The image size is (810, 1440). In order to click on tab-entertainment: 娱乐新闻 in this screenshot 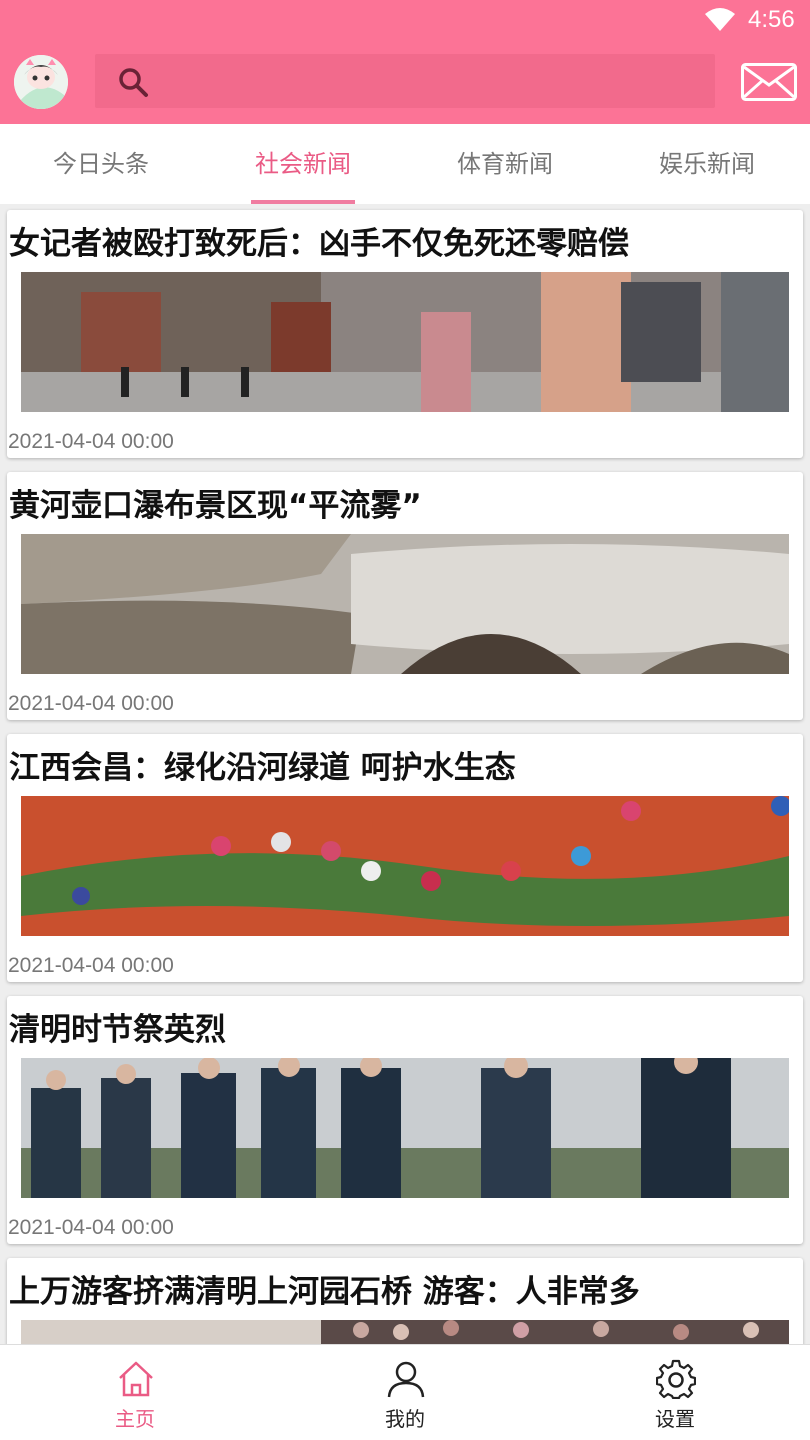, I will do `click(707, 164)`.